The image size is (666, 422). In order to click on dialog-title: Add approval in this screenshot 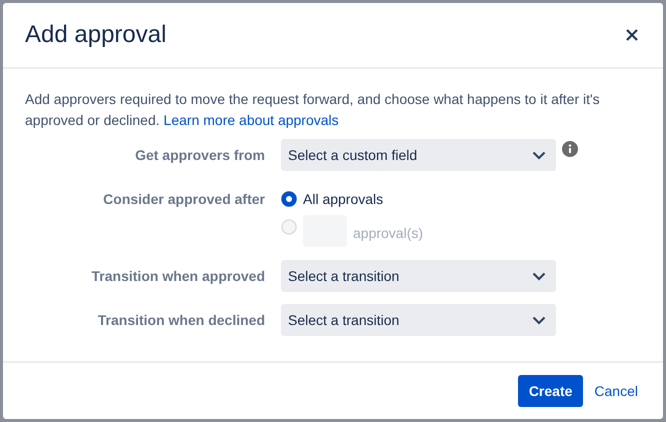, I will do `click(95, 35)`.